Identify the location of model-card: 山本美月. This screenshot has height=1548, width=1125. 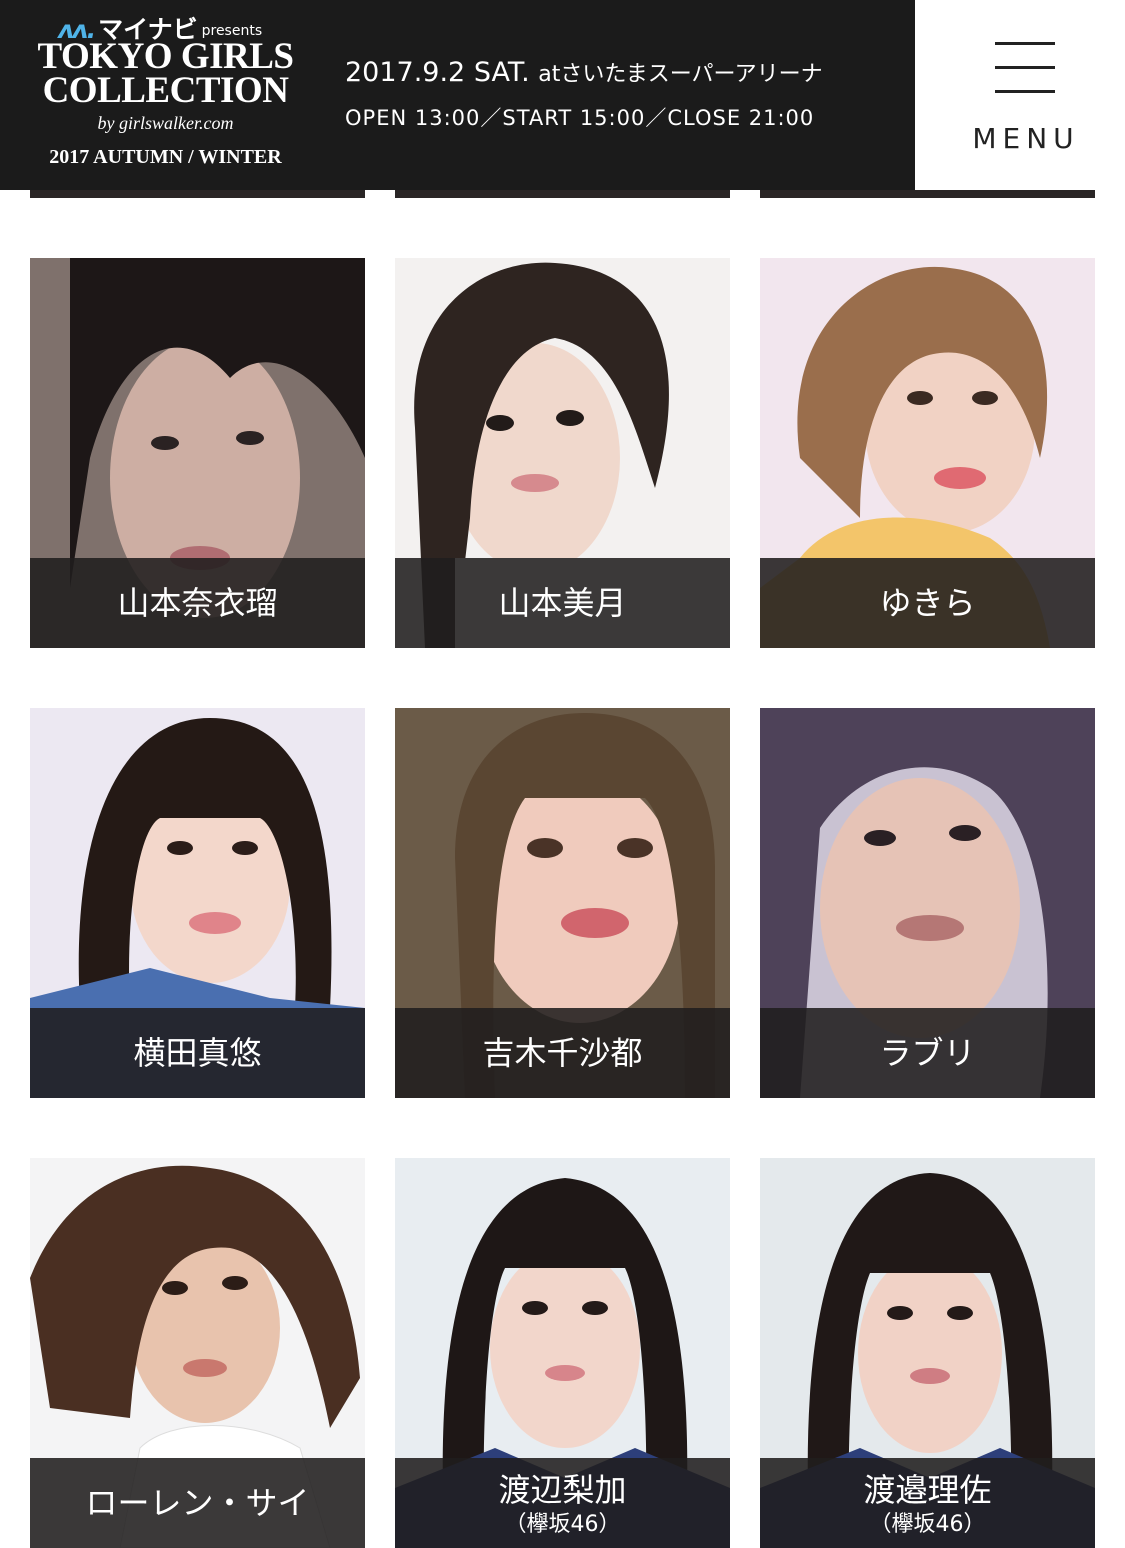
(562, 453).